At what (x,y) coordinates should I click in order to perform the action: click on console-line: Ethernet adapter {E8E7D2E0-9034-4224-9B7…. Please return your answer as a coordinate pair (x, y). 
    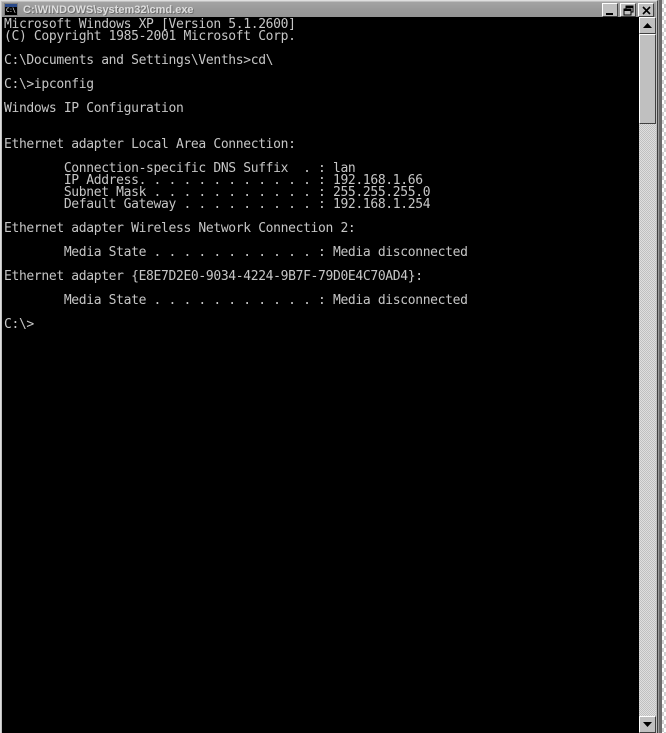
    Looking at the image, I should click on (213, 276).